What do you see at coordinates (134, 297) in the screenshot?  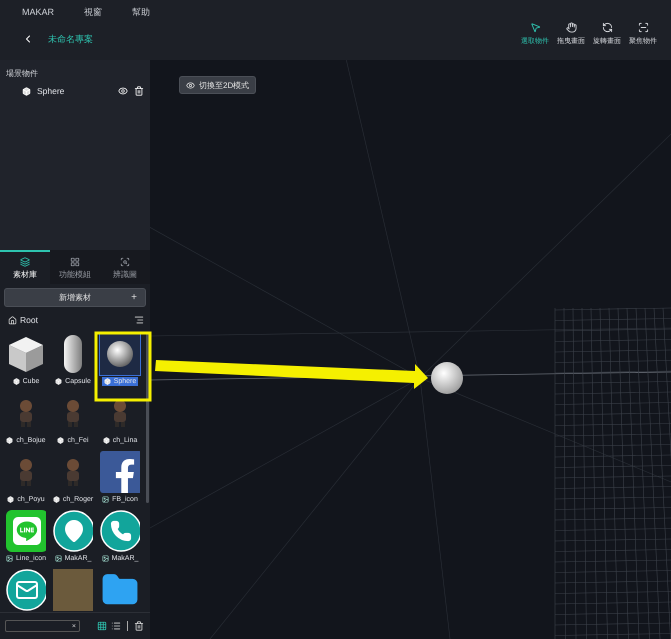 I see `plus-icon: +` at bounding box center [134, 297].